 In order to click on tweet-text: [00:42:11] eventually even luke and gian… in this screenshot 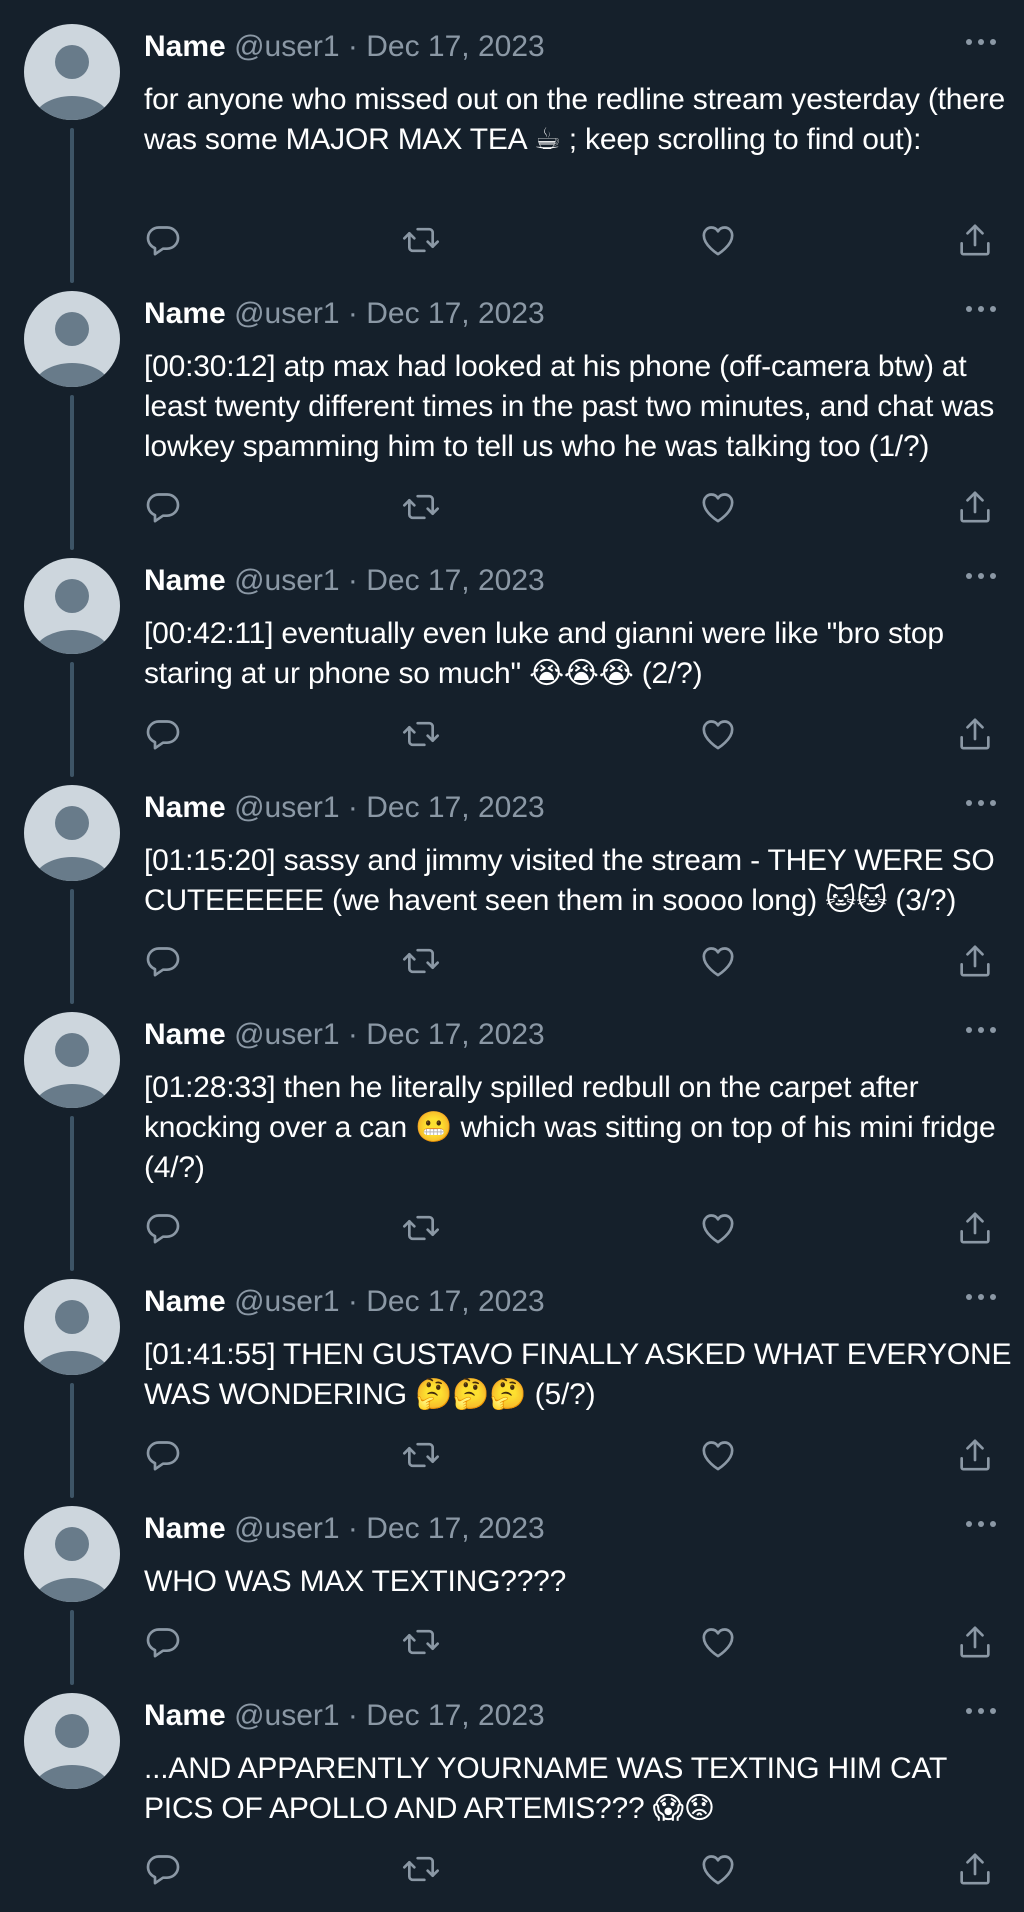, I will do `click(544, 653)`.